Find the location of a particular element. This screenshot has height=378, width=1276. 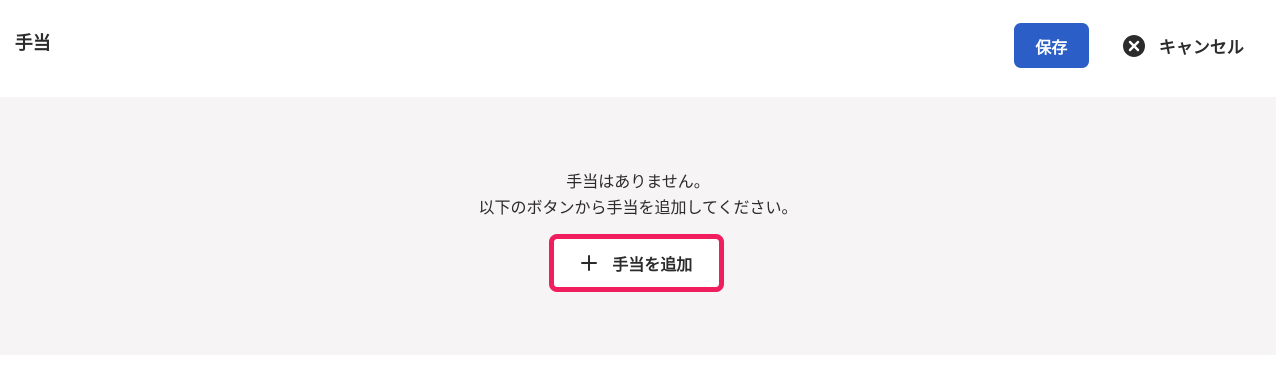

save-button: 保存 is located at coordinates (1051, 45).